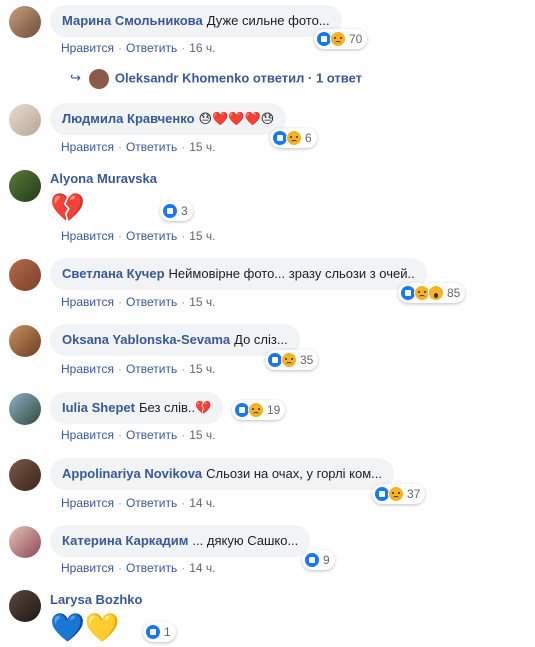  Describe the element at coordinates (236, 118) in the screenshot. I see `comment-text: 😓❤️❤️❤️😓` at that location.